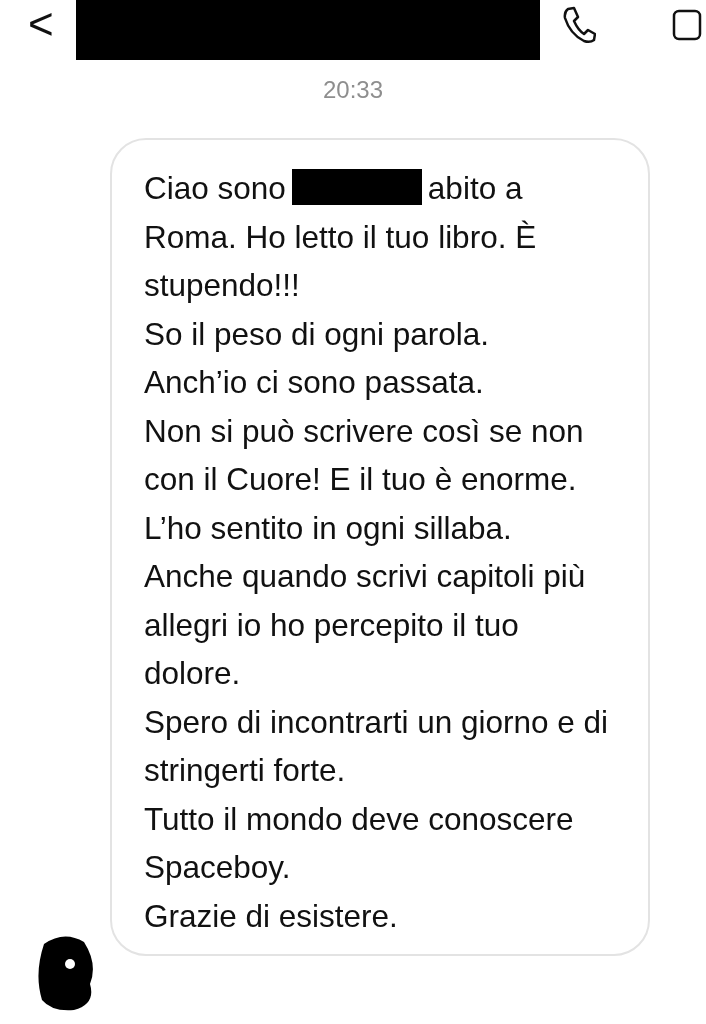 The image size is (706, 1024). I want to click on timestamp: 20:33, so click(353, 90).